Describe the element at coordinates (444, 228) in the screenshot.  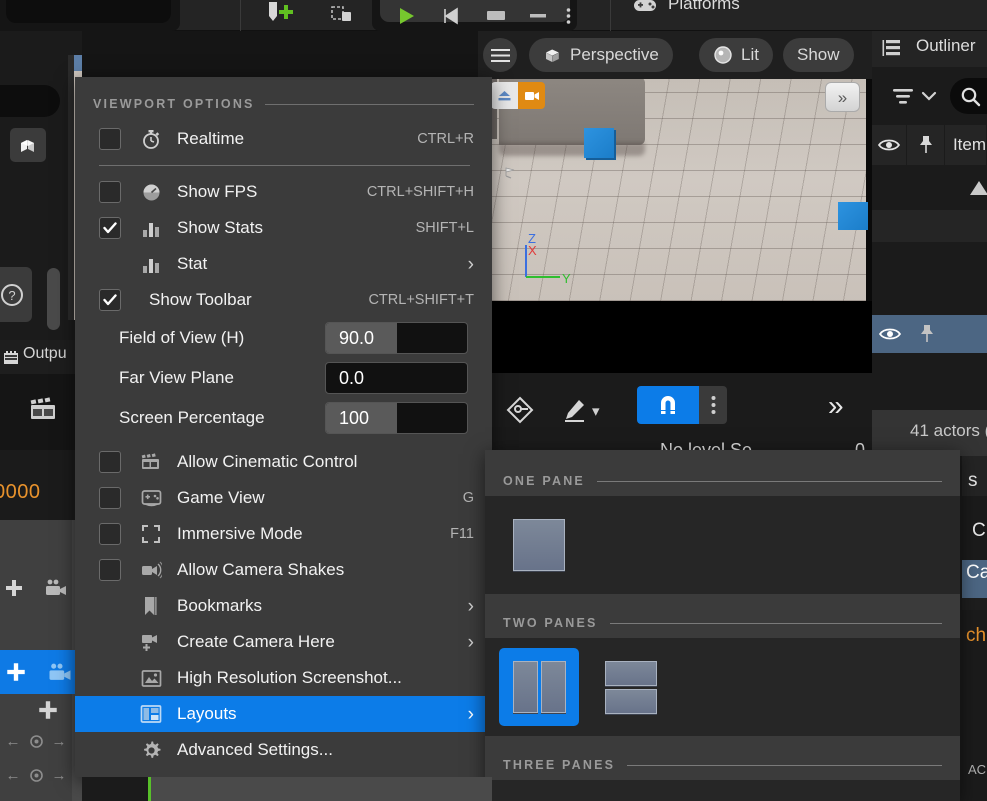
I see `menu-item-shortcut: SHIFT+L` at that location.